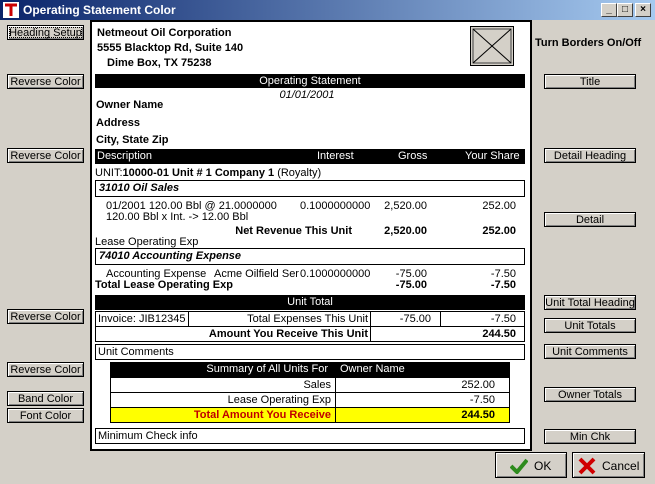  I want to click on window-title: Operating Statement Color, so click(99, 10).